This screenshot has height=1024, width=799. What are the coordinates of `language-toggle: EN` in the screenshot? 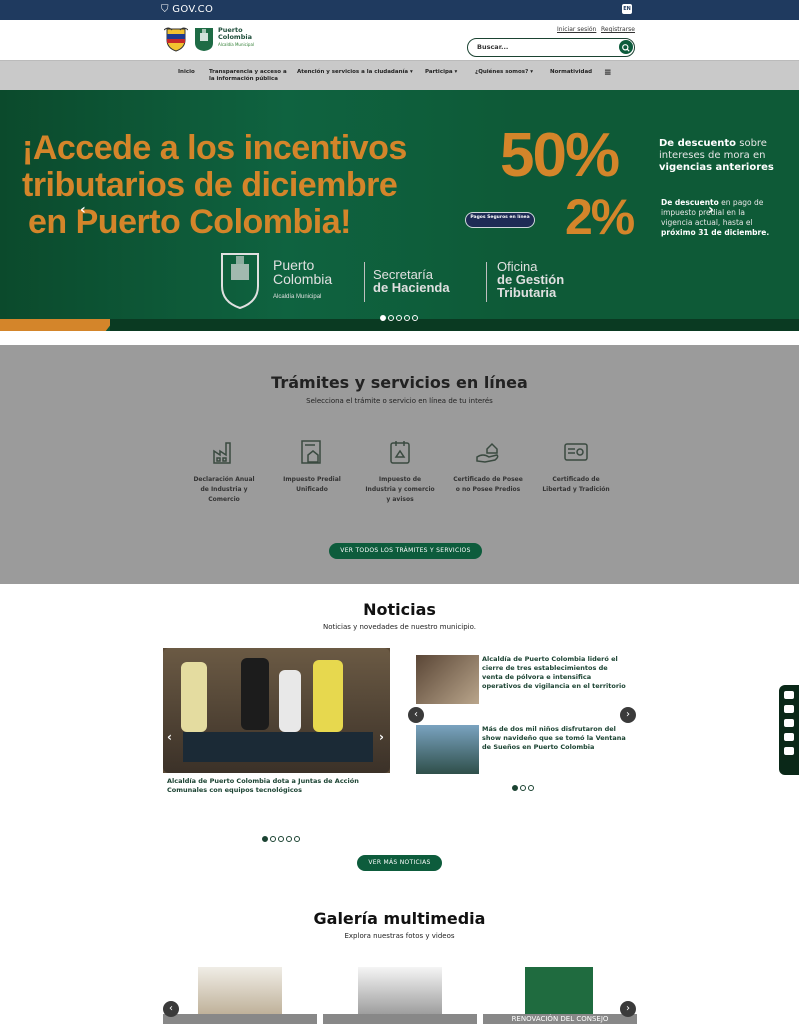 It's located at (627, 9).